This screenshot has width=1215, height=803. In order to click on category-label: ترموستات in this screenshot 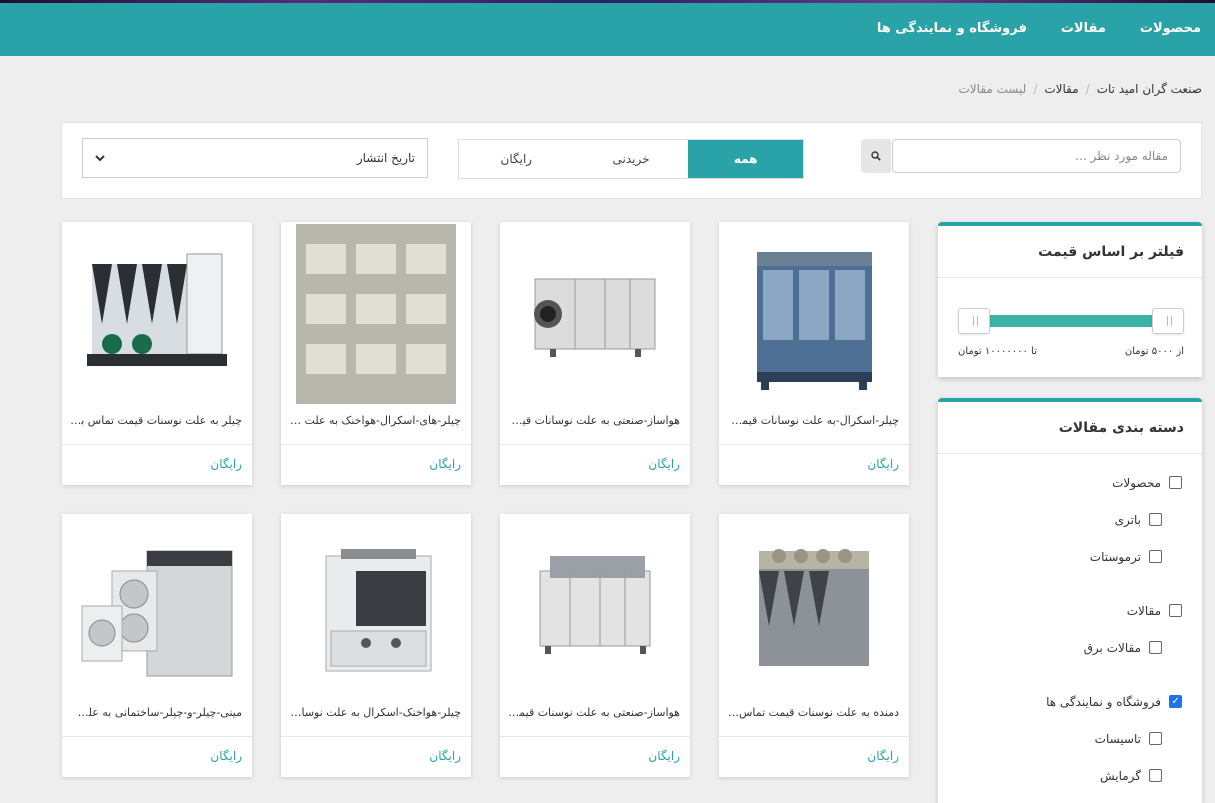, I will do `click(1115, 556)`.